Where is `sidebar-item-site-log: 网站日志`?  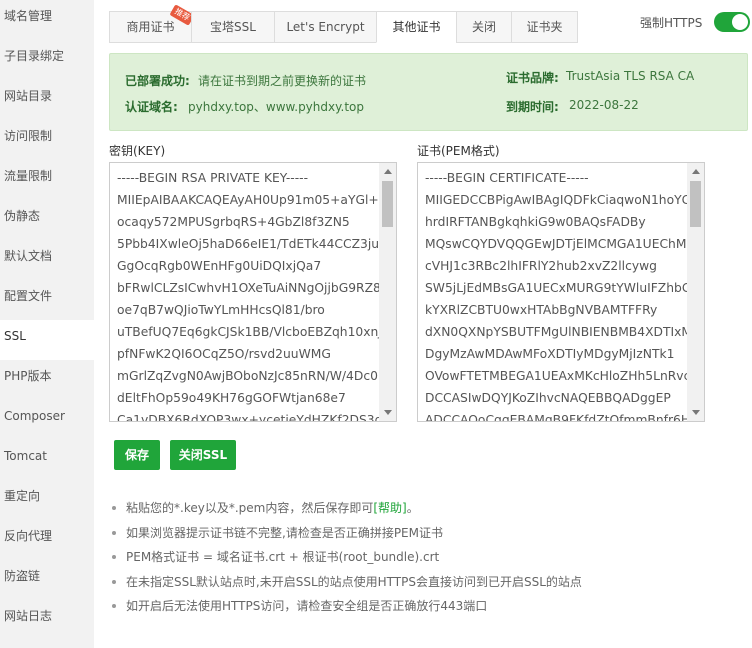
sidebar-item-site-log: 网站日志 is located at coordinates (47, 620).